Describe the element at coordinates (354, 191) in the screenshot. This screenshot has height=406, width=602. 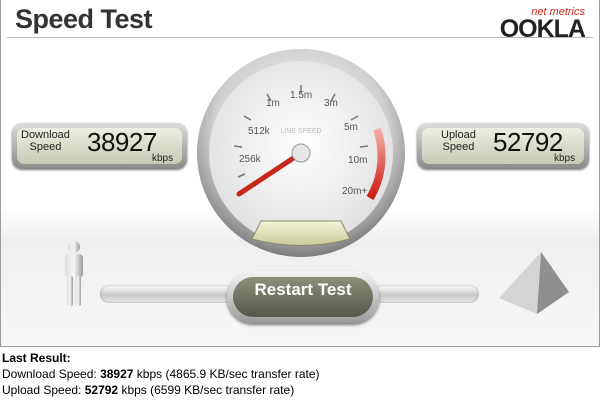
I see `gauge-tick-20m: 20m+` at that location.